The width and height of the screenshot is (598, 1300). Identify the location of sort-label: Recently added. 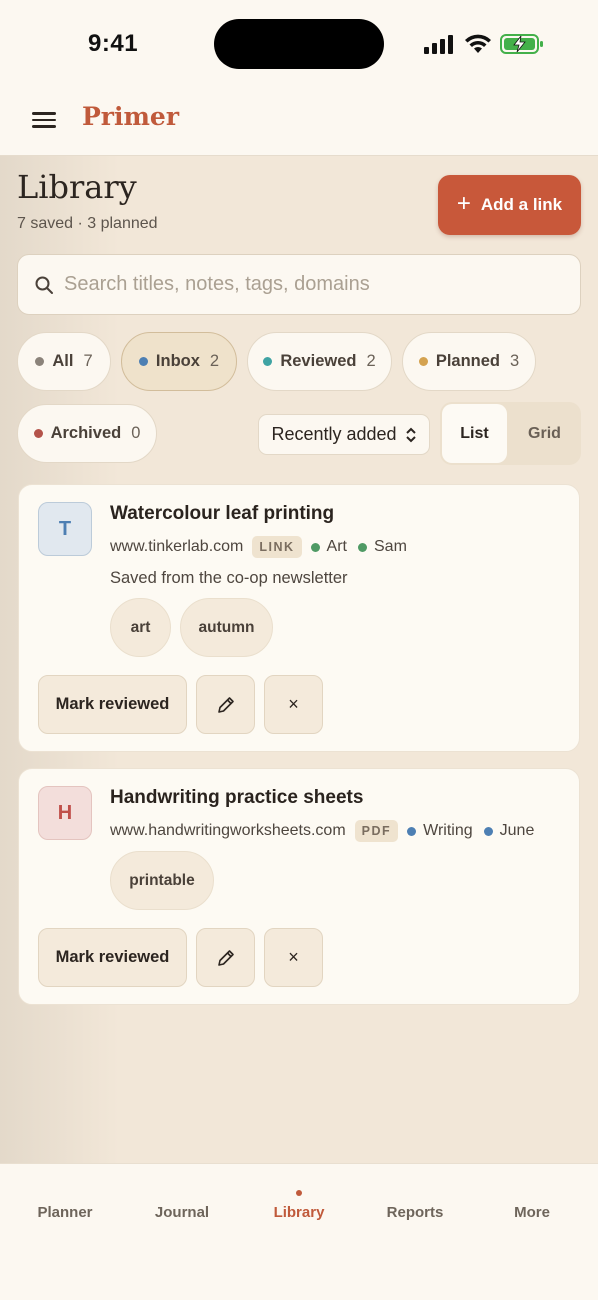
(334, 434).